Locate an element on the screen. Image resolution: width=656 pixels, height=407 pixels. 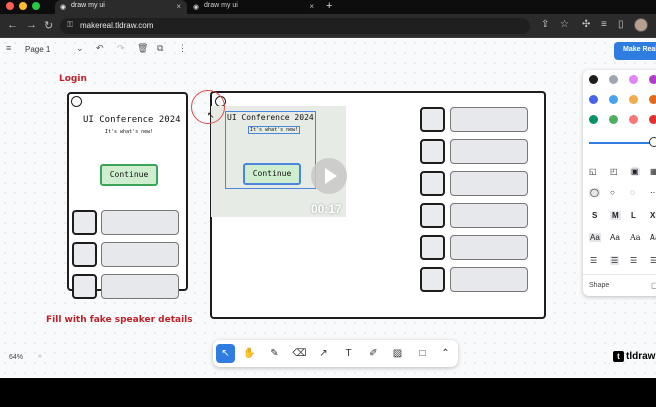
dash-dotted-icon: ⋯ is located at coordinates (653, 192).